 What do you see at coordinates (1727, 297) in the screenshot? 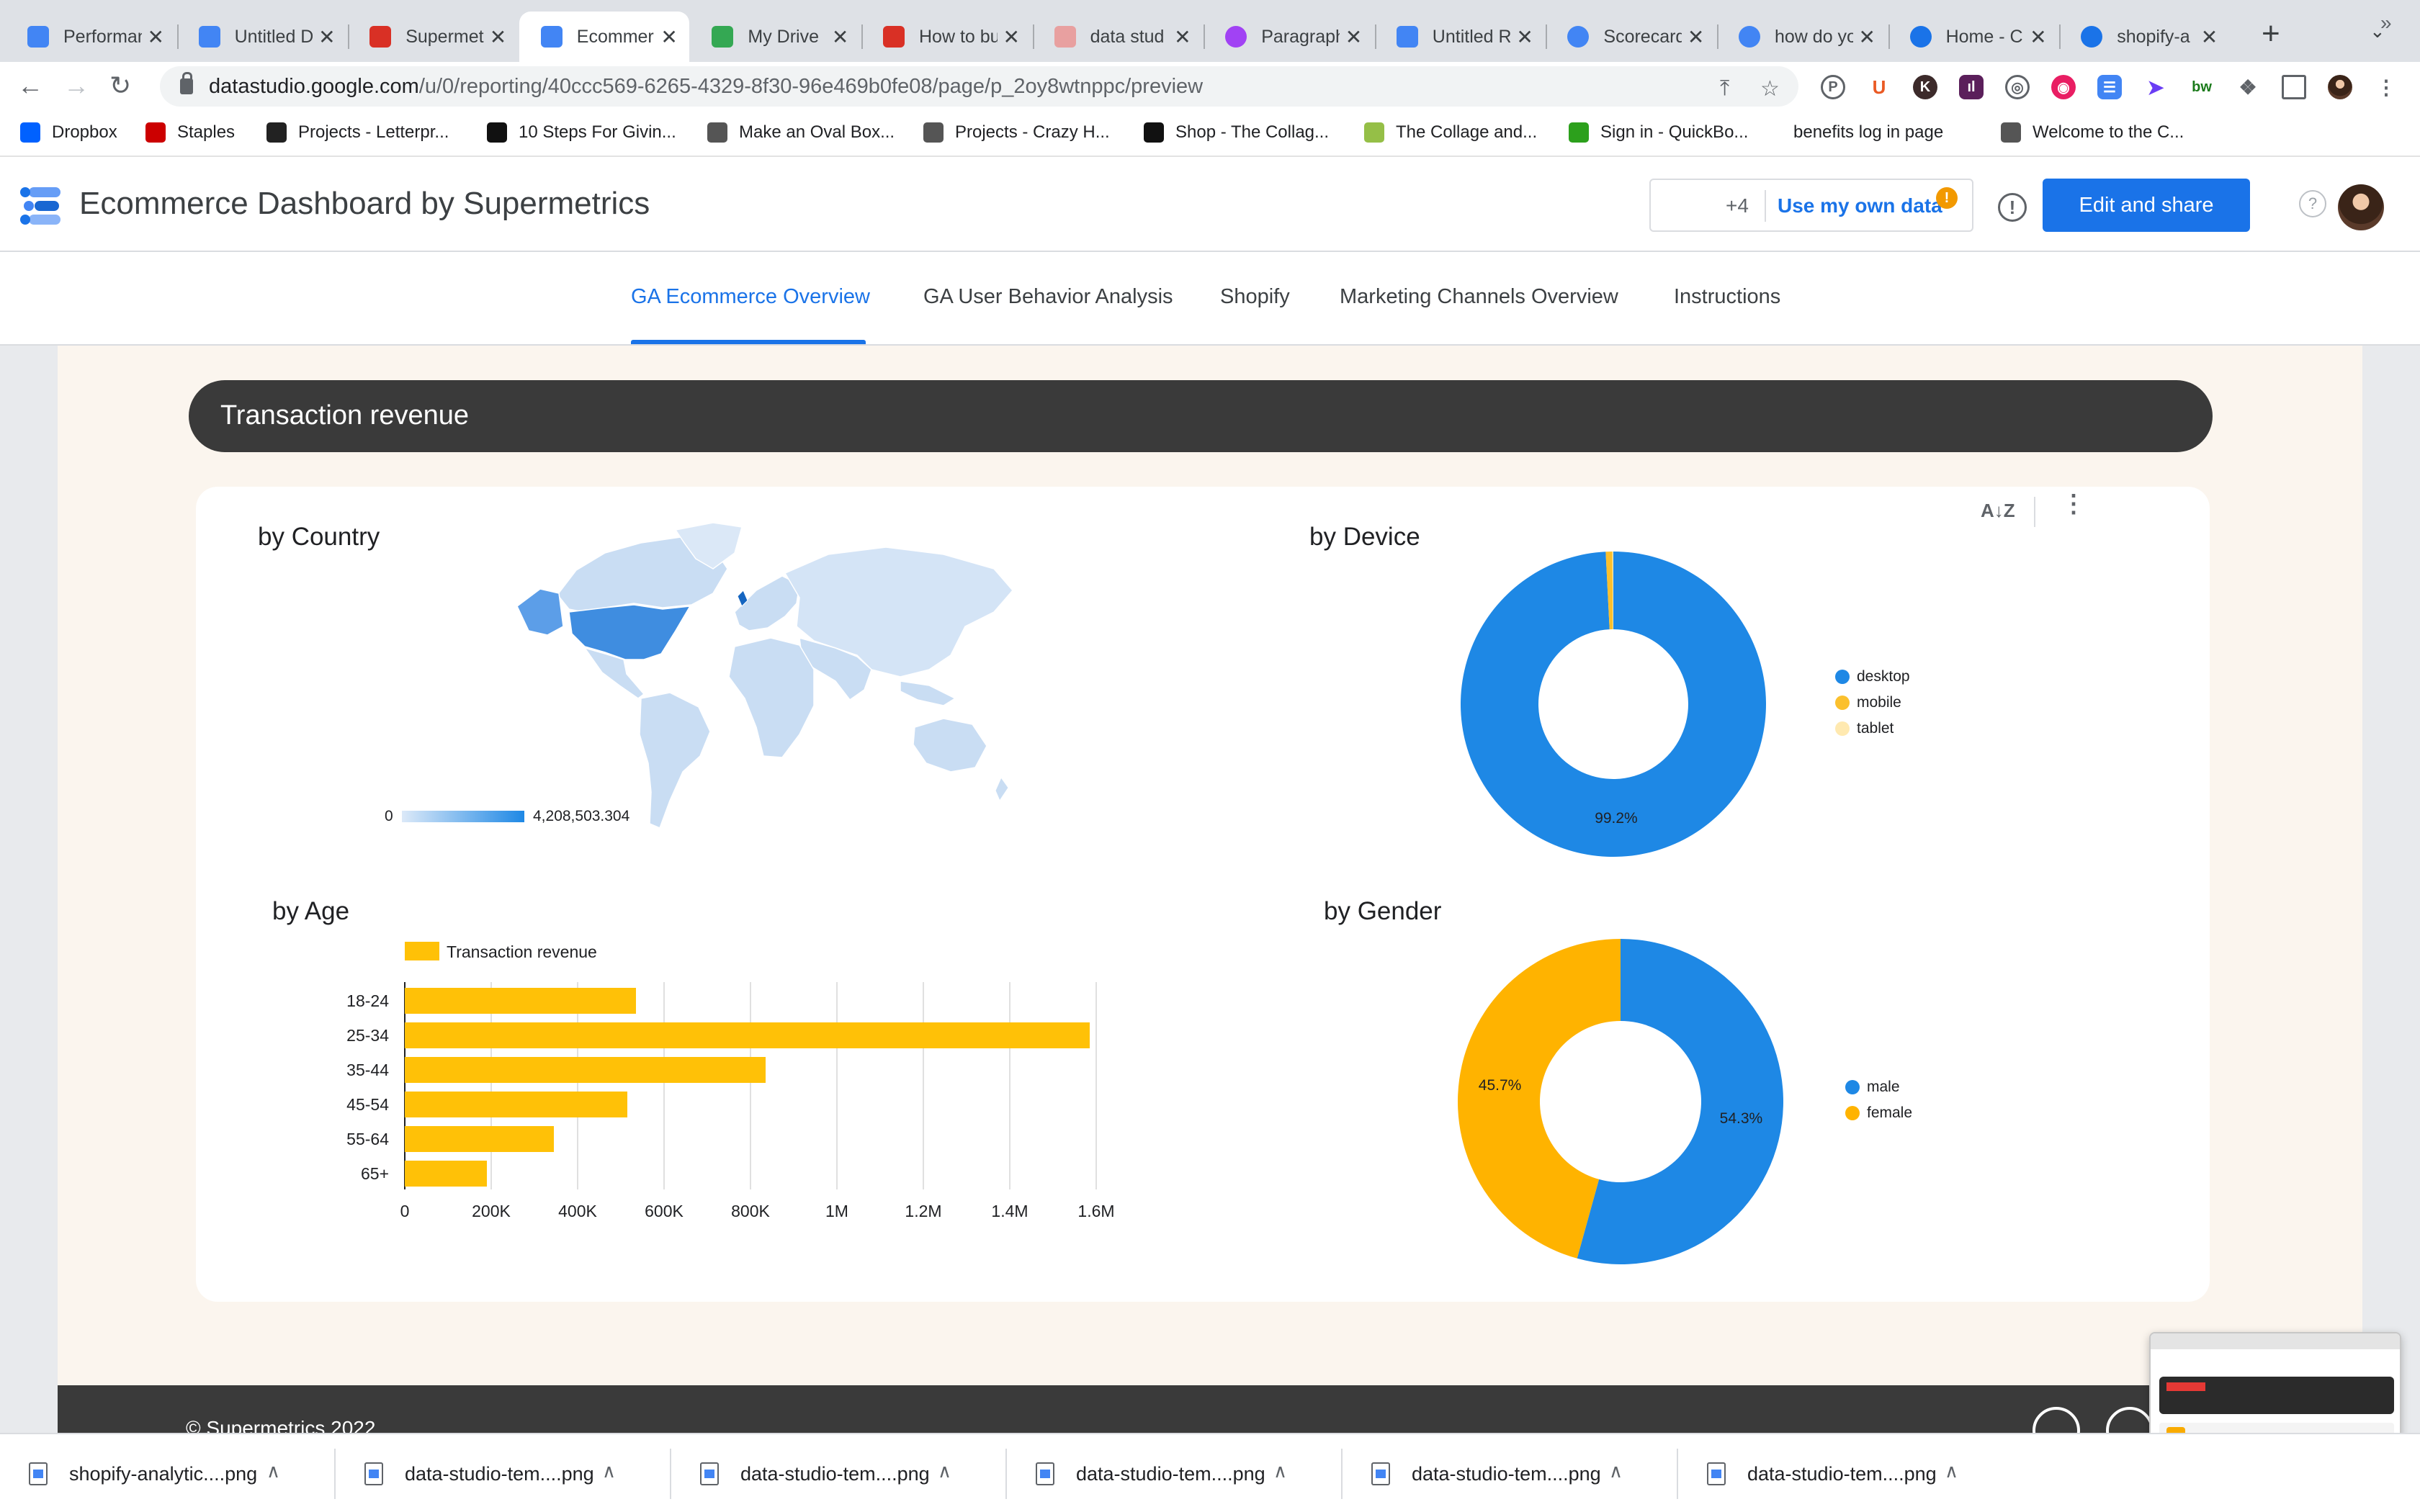
I see `tab-instructions: Instructions` at bounding box center [1727, 297].